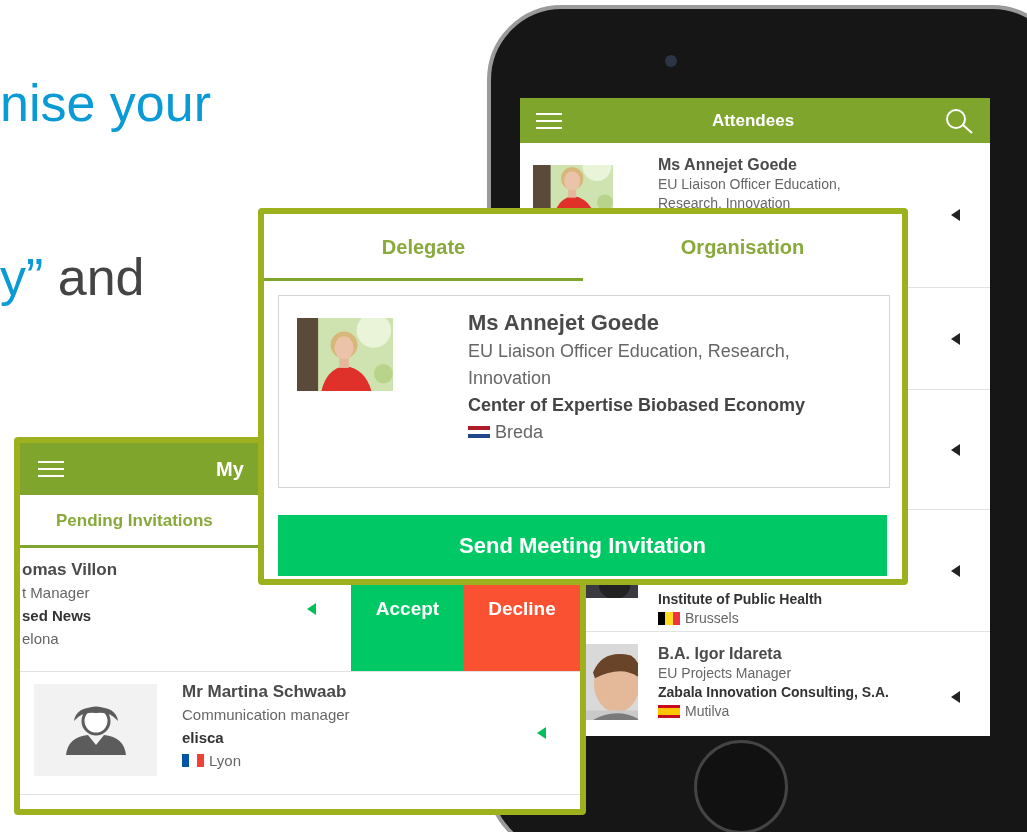 The width and height of the screenshot is (1027, 832). What do you see at coordinates (648, 432) in the screenshot?
I see `city-label: Breda` at bounding box center [648, 432].